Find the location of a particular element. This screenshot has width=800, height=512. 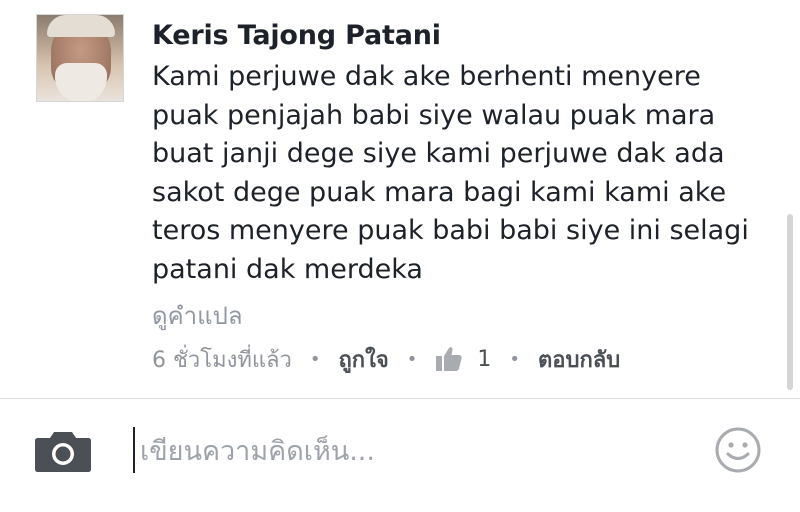

avatar is located at coordinates (80, 58).